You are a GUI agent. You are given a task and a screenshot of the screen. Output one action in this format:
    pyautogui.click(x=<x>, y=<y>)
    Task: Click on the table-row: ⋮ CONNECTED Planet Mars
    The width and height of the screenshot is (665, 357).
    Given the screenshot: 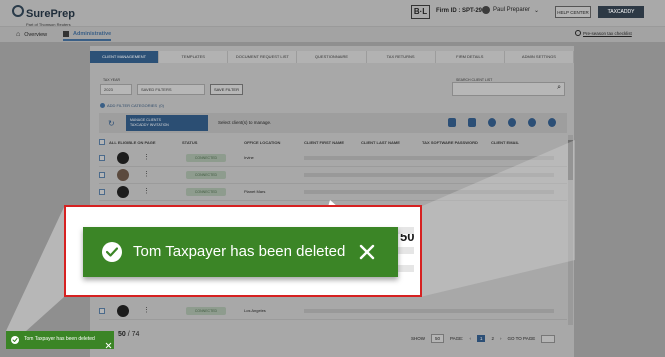 What is the action you would take?
    pyautogui.click(x=333, y=192)
    